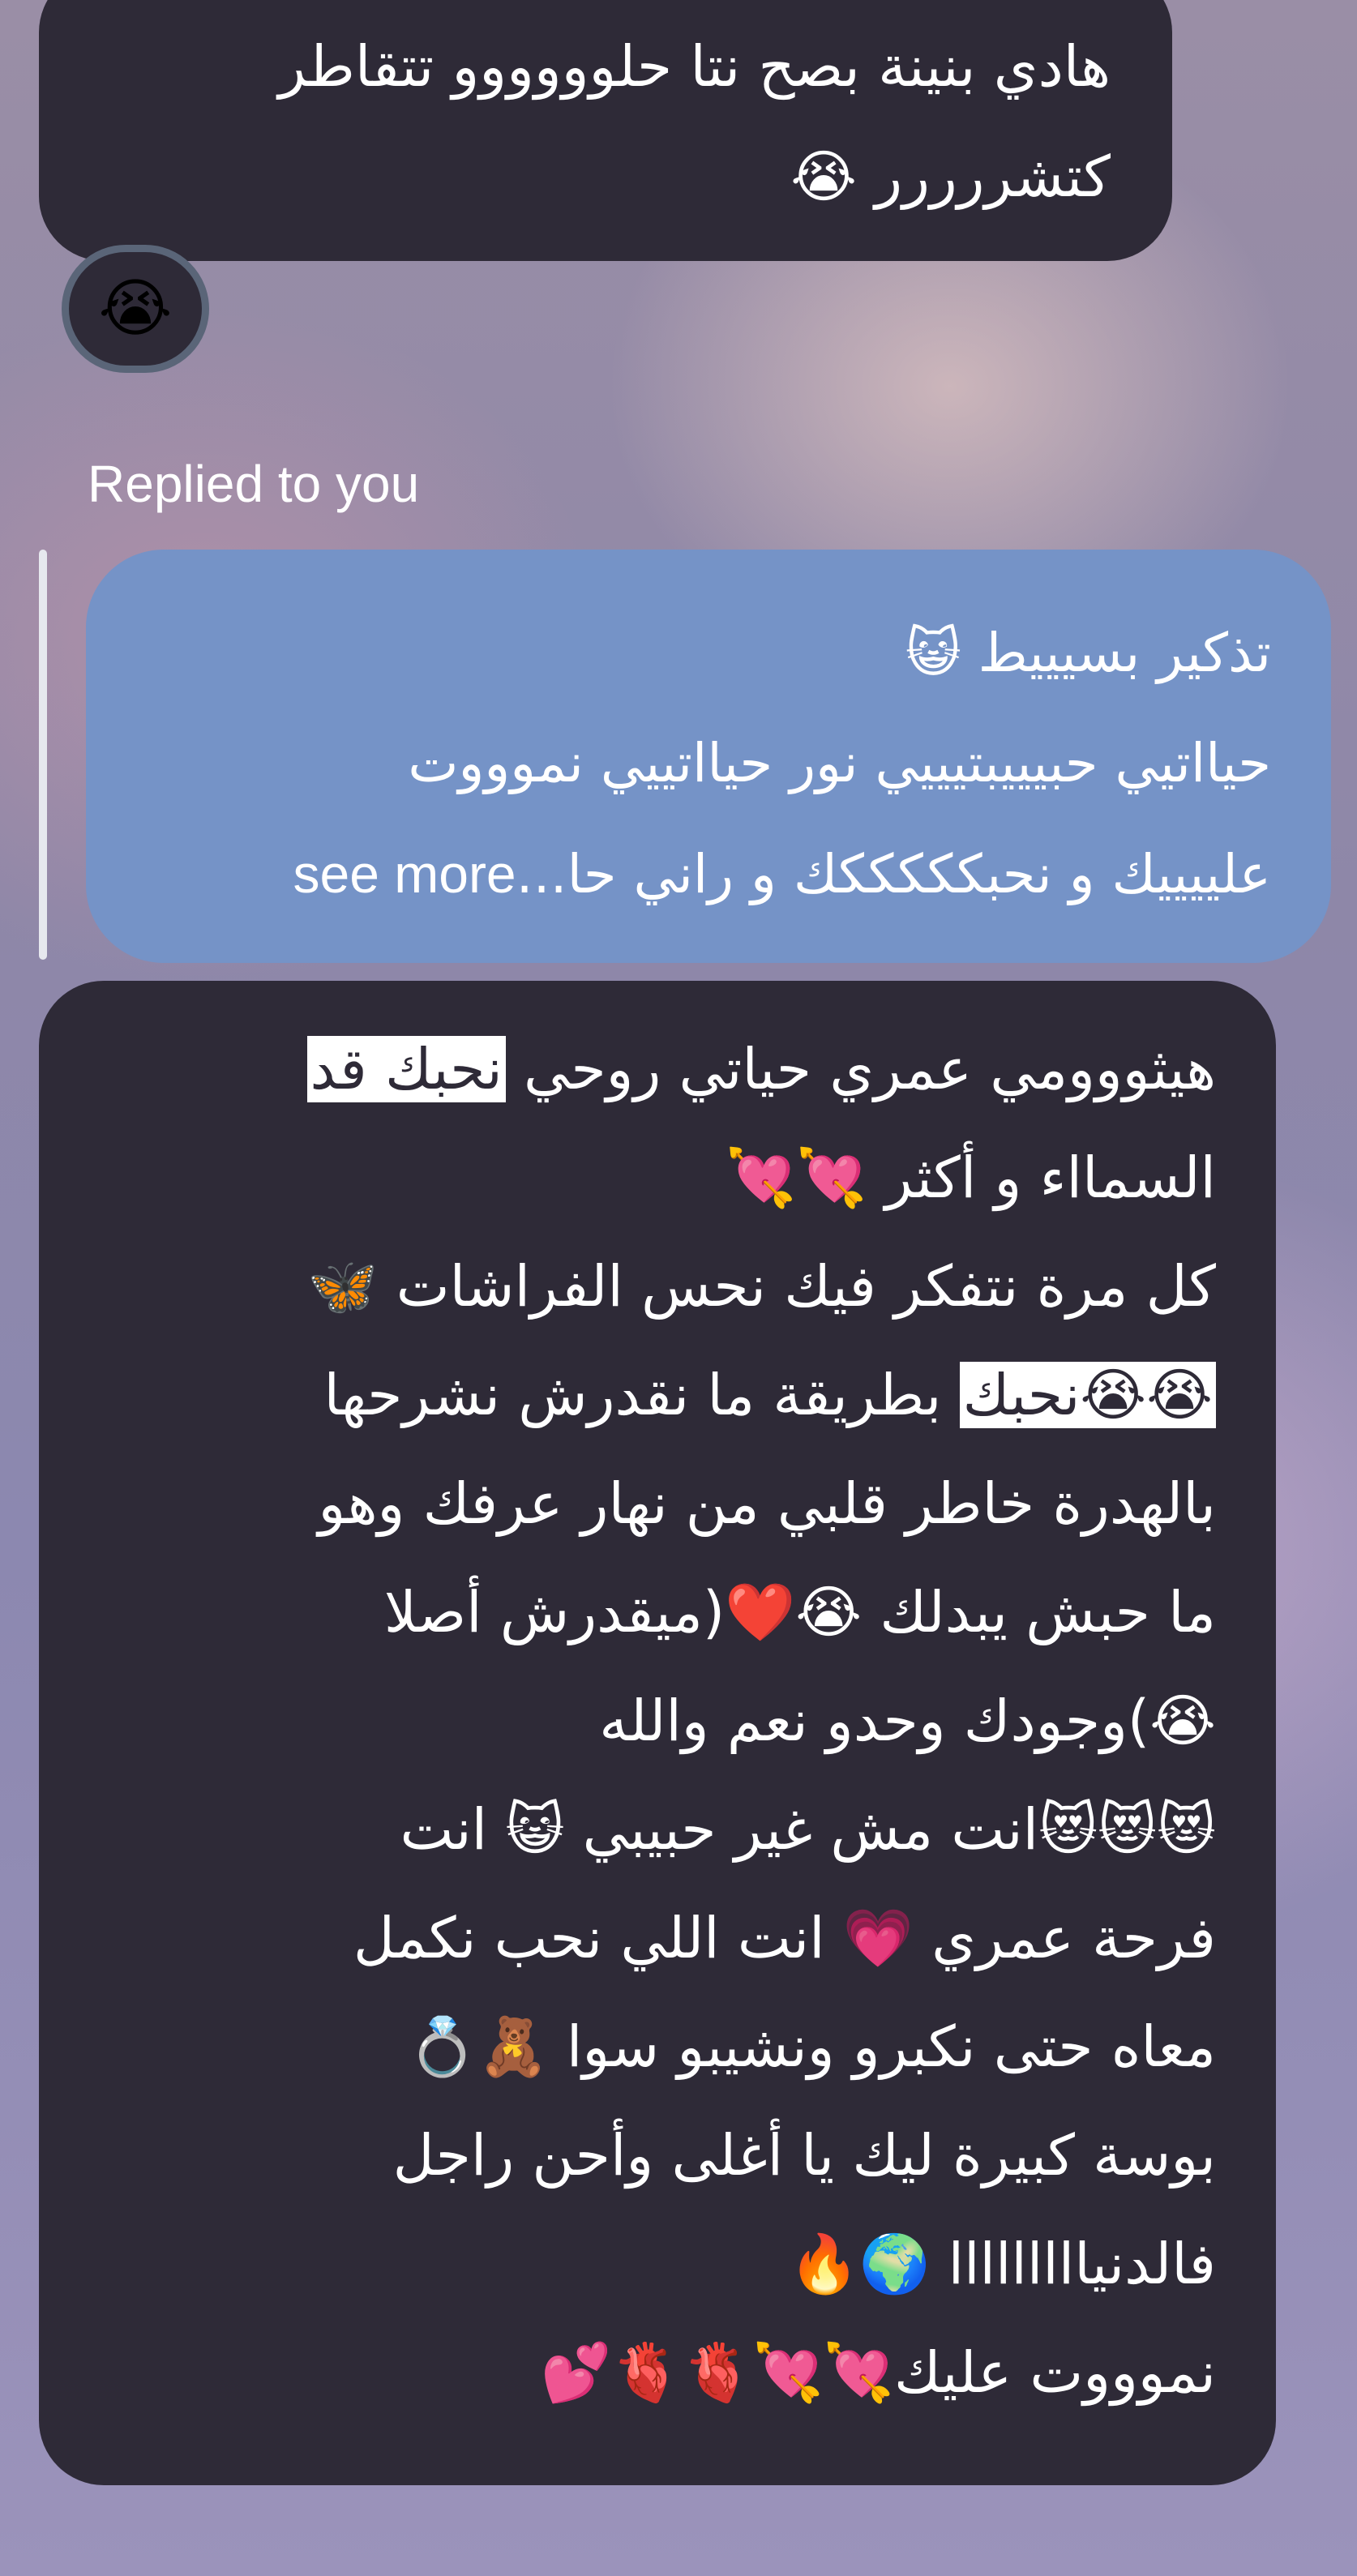 The image size is (1357, 2576). Describe the element at coordinates (907, 1721) in the screenshot. I see `message-2-line-7: 😭)وجودك وحدو نعم والله` at that location.